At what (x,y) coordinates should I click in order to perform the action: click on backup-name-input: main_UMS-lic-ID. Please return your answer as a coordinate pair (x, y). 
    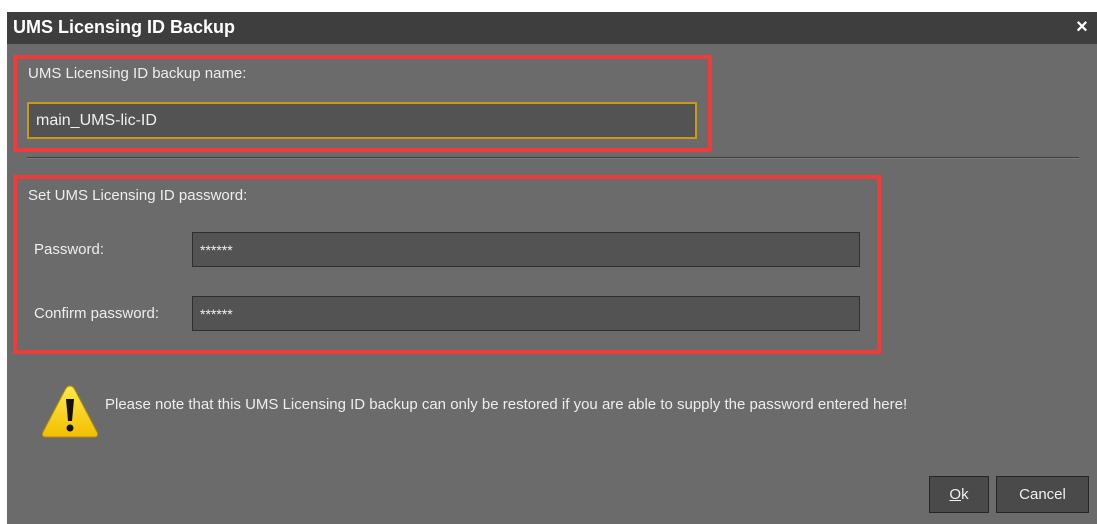
    Looking at the image, I should click on (362, 120).